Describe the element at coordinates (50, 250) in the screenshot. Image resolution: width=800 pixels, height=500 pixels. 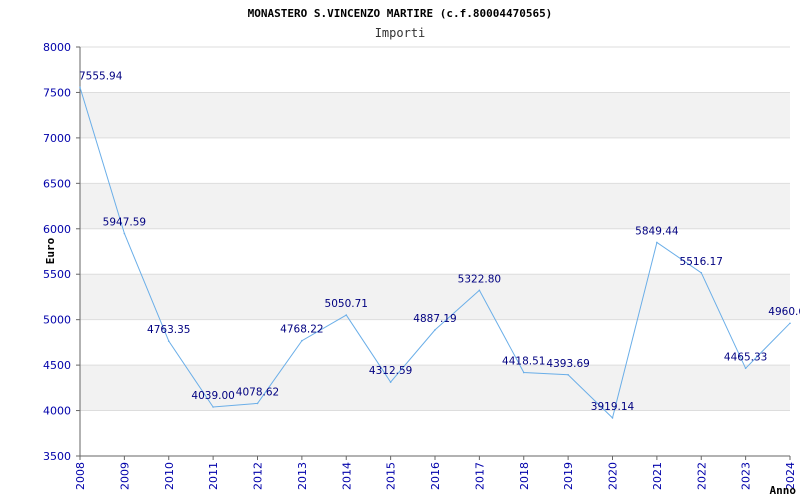
I see `y-axis-label: Euro` at that location.